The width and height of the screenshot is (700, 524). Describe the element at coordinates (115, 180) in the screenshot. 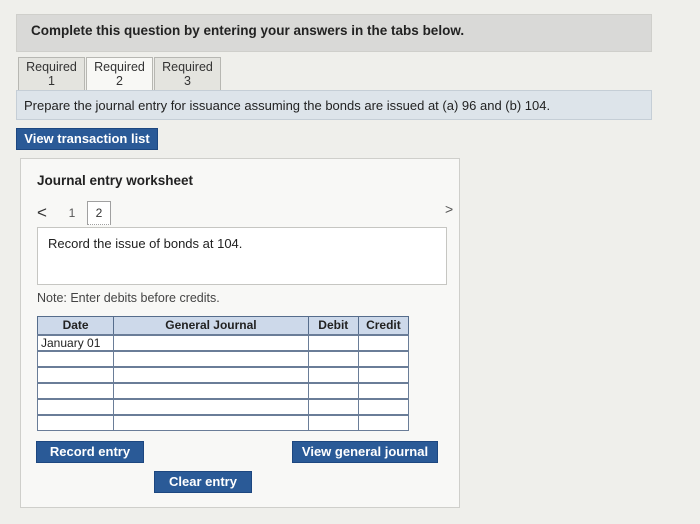

I see `worksheet-title: Journal entry worksheet` at that location.